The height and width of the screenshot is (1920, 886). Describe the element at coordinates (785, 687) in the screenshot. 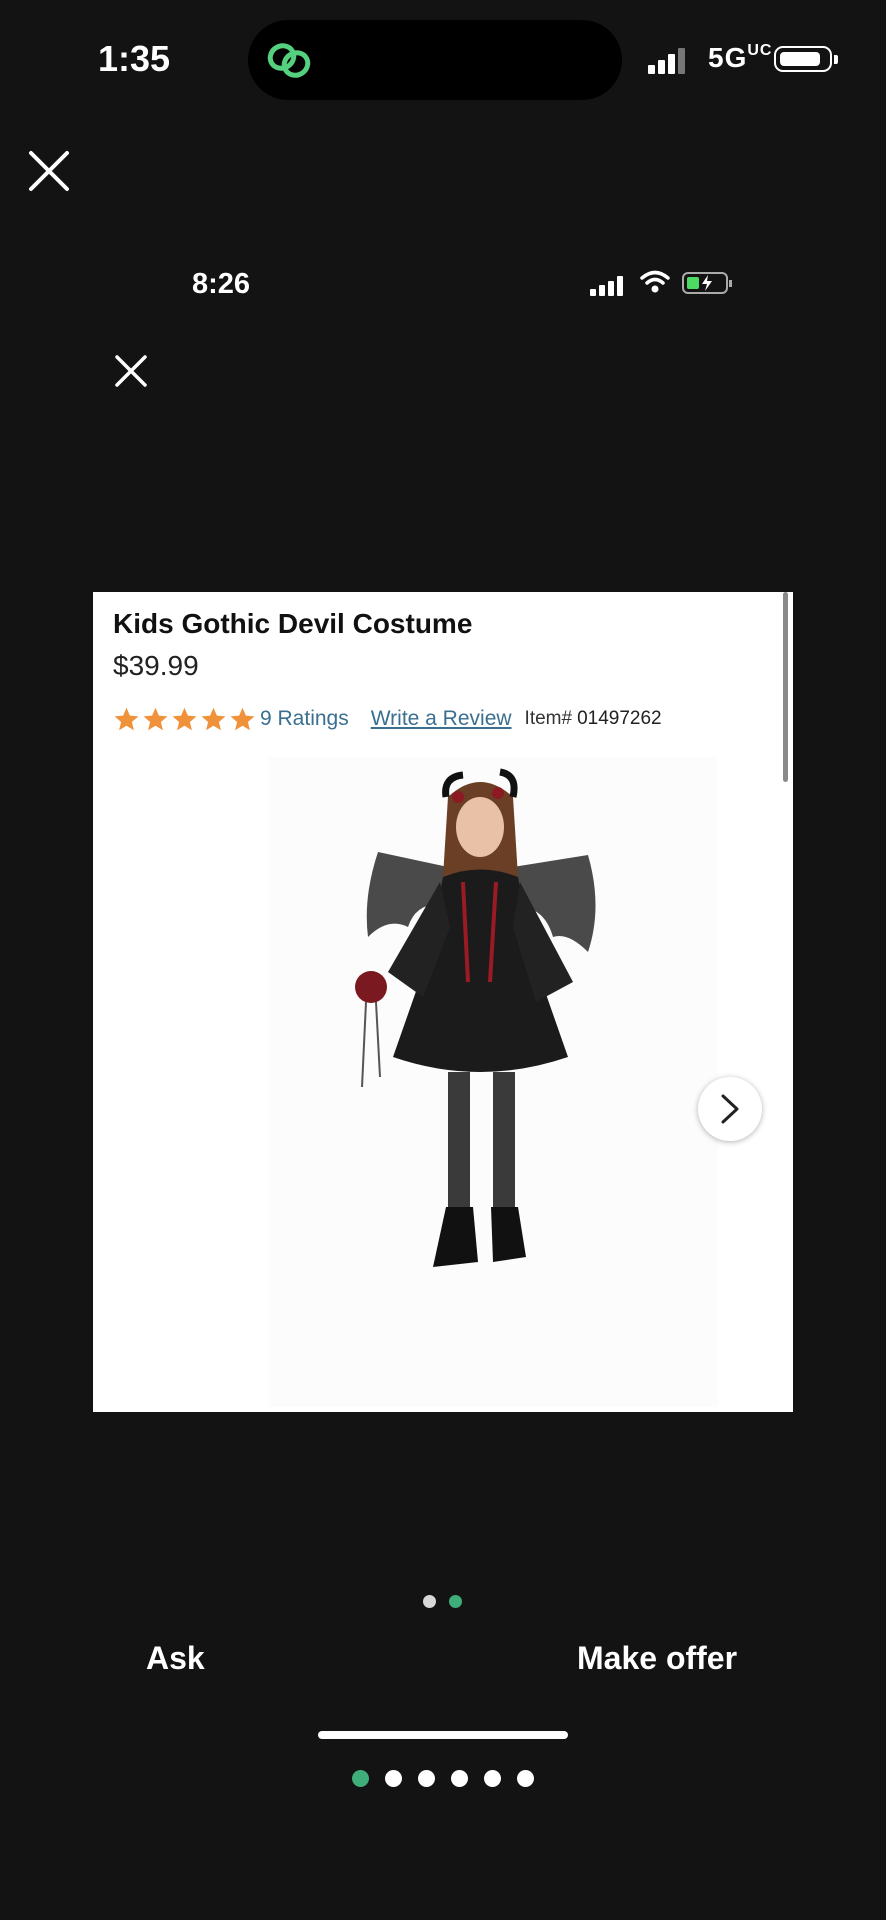

I see `scrollbar` at that location.